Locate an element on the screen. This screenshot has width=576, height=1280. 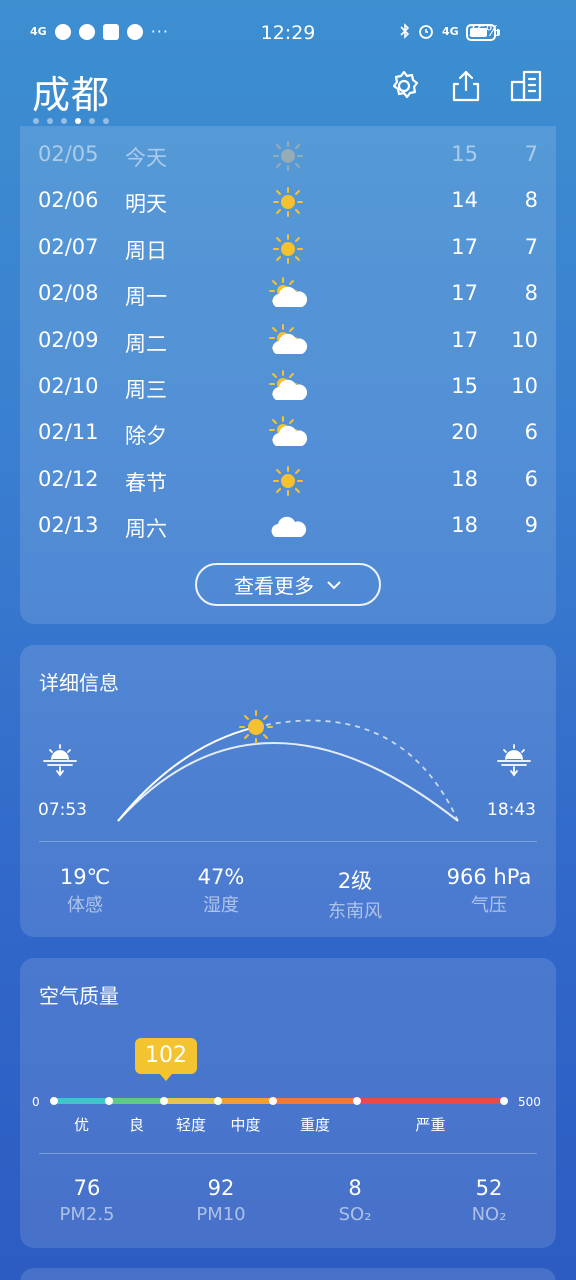
pollutant-value: 76 is located at coordinates (87, 1188).